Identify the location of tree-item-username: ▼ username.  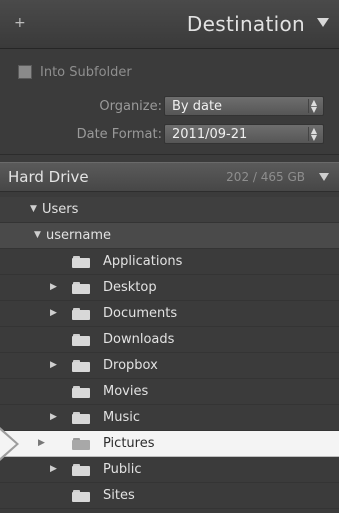
(169, 236).